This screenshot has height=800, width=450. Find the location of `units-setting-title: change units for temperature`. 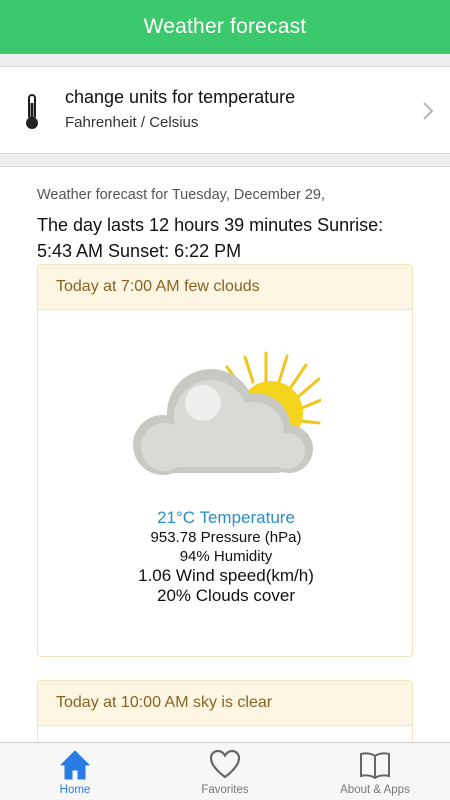

units-setting-title: change units for temperature is located at coordinates (180, 97).